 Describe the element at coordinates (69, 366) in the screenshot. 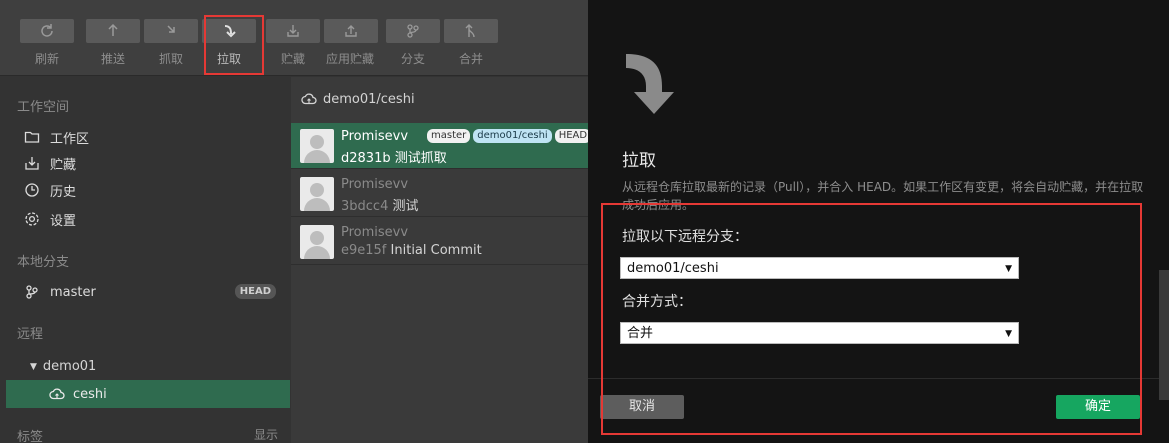

I see `remote-group-name: demo01` at that location.